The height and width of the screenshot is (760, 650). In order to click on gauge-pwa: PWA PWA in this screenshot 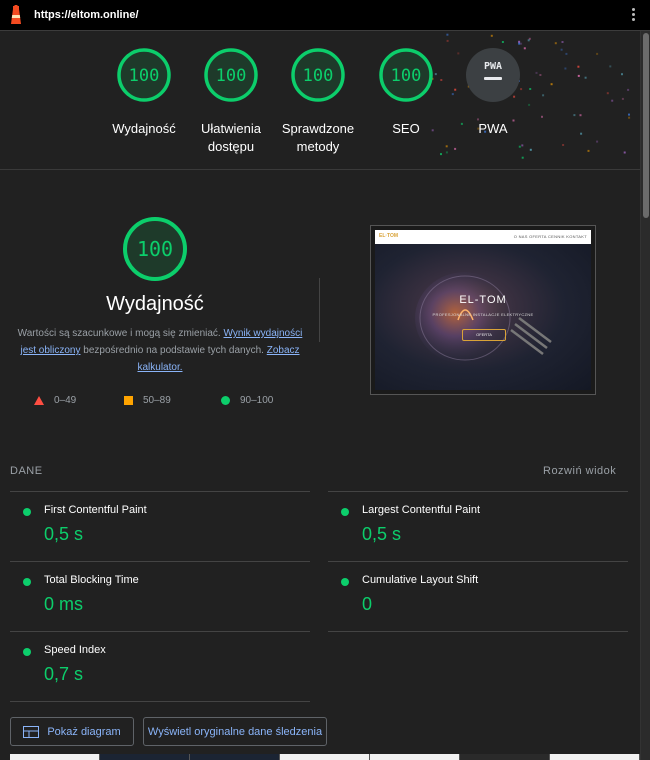, I will do `click(493, 92)`.